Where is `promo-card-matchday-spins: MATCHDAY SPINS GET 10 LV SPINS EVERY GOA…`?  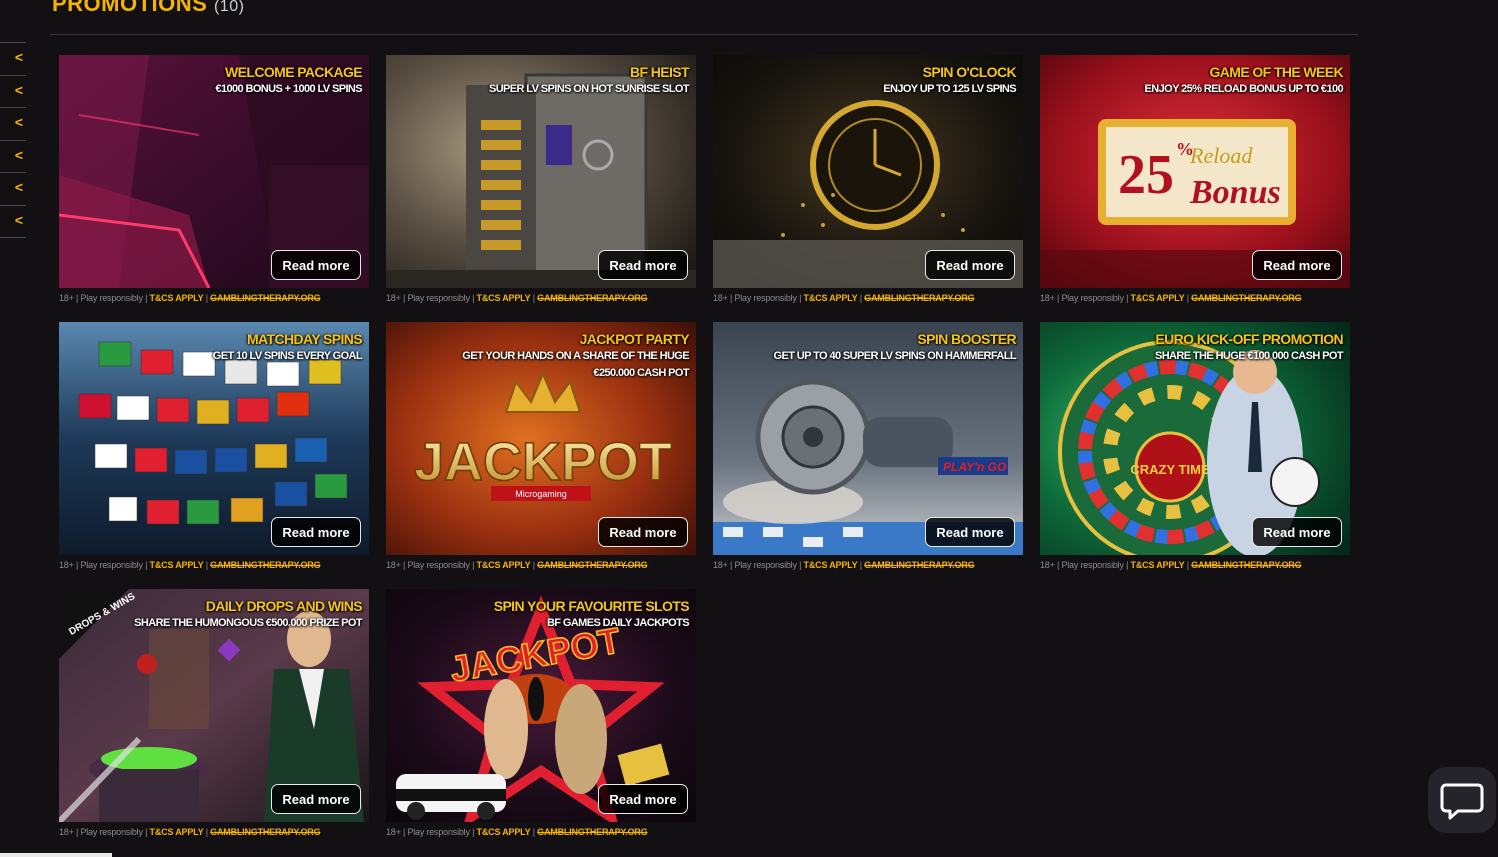 promo-card-matchday-spins: MATCHDAY SPINS GET 10 LV SPINS EVERY GOA… is located at coordinates (214, 450).